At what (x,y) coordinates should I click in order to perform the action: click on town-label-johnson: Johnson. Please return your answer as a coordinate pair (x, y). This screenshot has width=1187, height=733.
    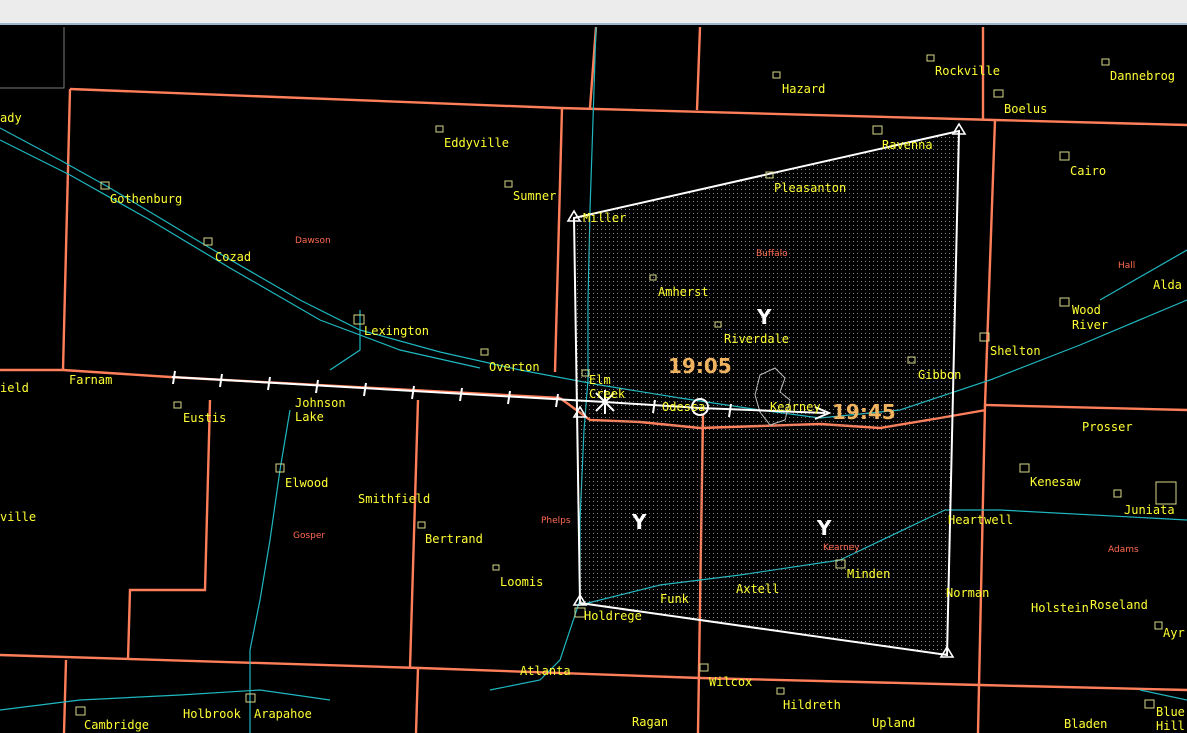
    Looking at the image, I should click on (320, 403).